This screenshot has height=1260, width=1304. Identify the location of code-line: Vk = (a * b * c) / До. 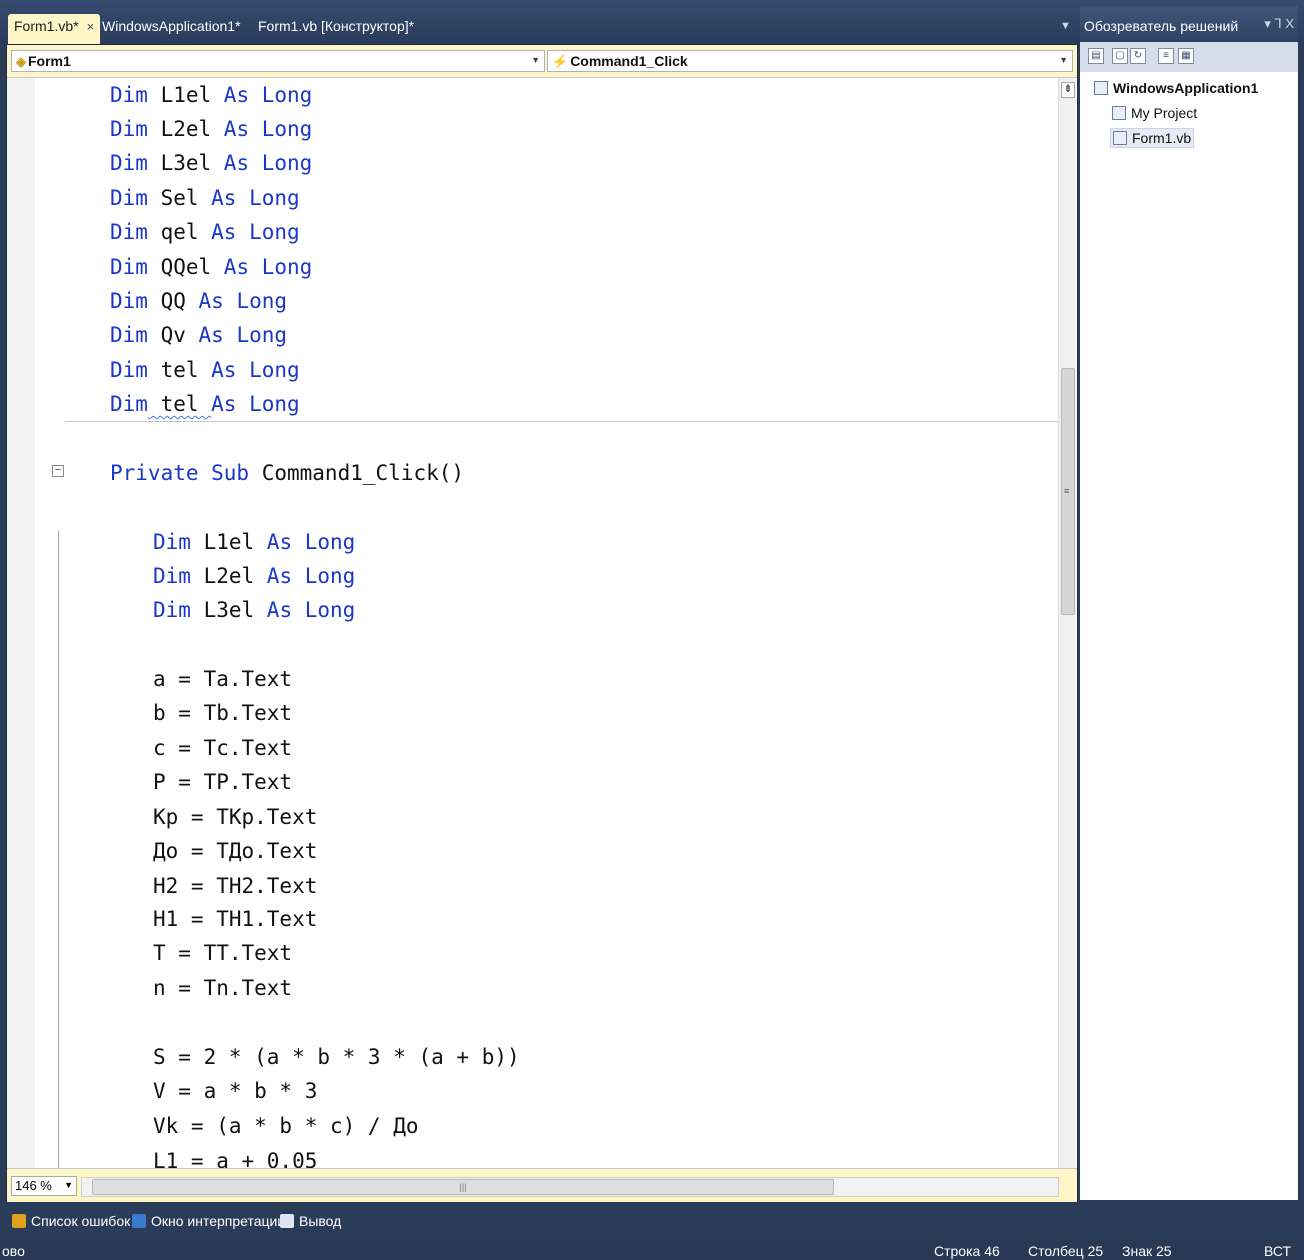
(286, 1126).